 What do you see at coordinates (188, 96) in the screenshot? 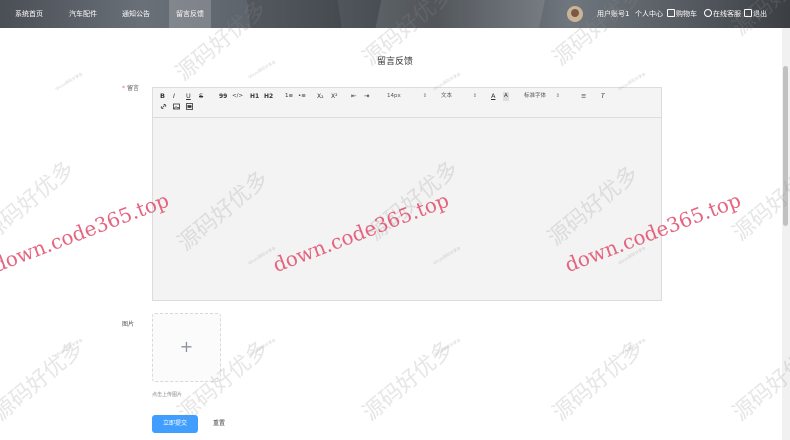
I see `underline-button: U` at bounding box center [188, 96].